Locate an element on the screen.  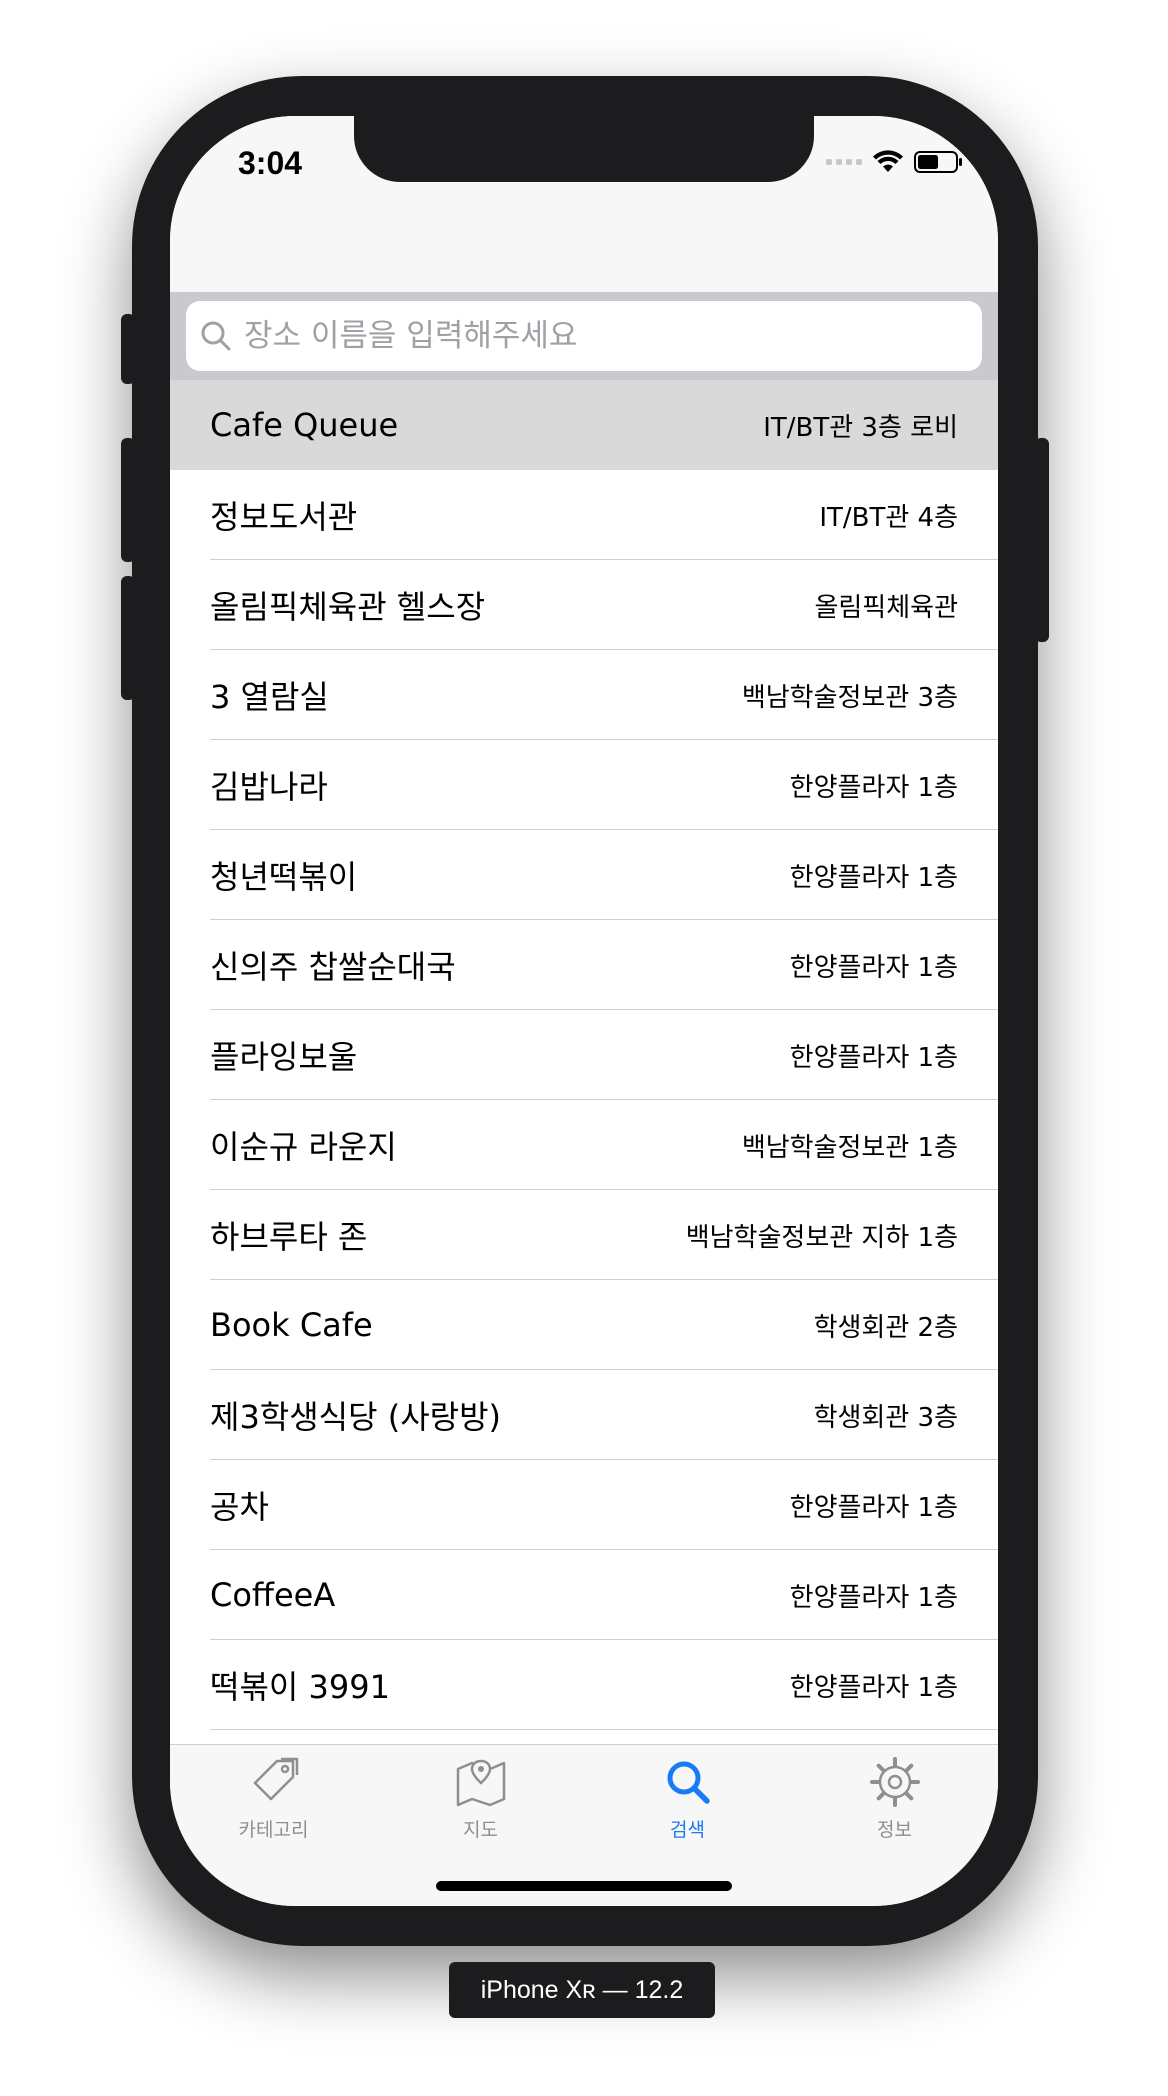
status-time: 3:04 is located at coordinates (270, 163).